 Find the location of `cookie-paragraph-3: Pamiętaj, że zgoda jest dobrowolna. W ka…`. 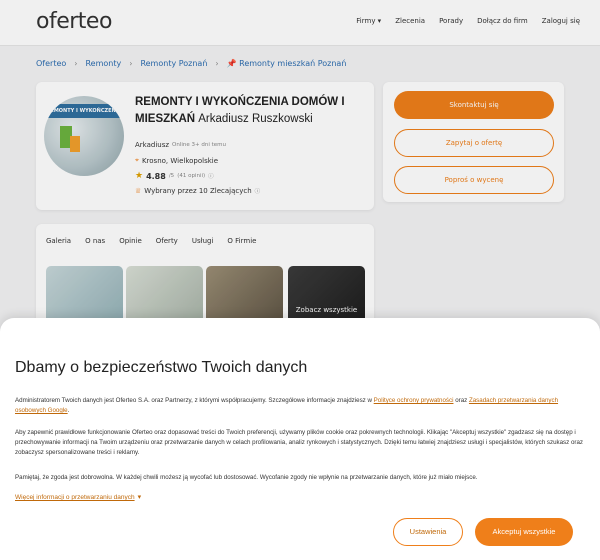

cookie-paragraph-3: Pamiętaj, że zgoda jest dobrowolna. W ka… is located at coordinates (246, 477).